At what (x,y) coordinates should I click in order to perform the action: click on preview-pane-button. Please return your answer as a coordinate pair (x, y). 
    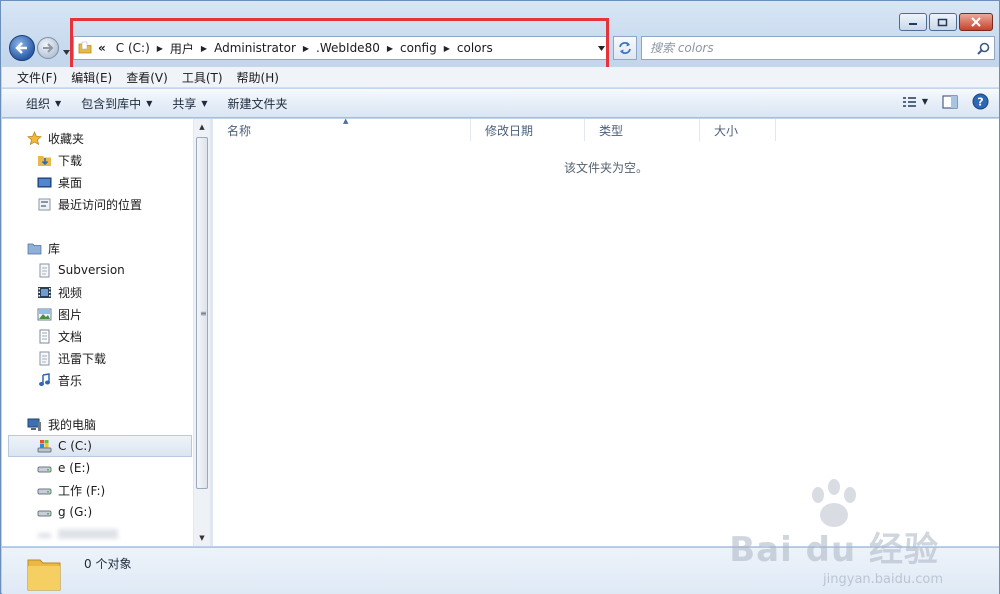
    Looking at the image, I should click on (950, 101).